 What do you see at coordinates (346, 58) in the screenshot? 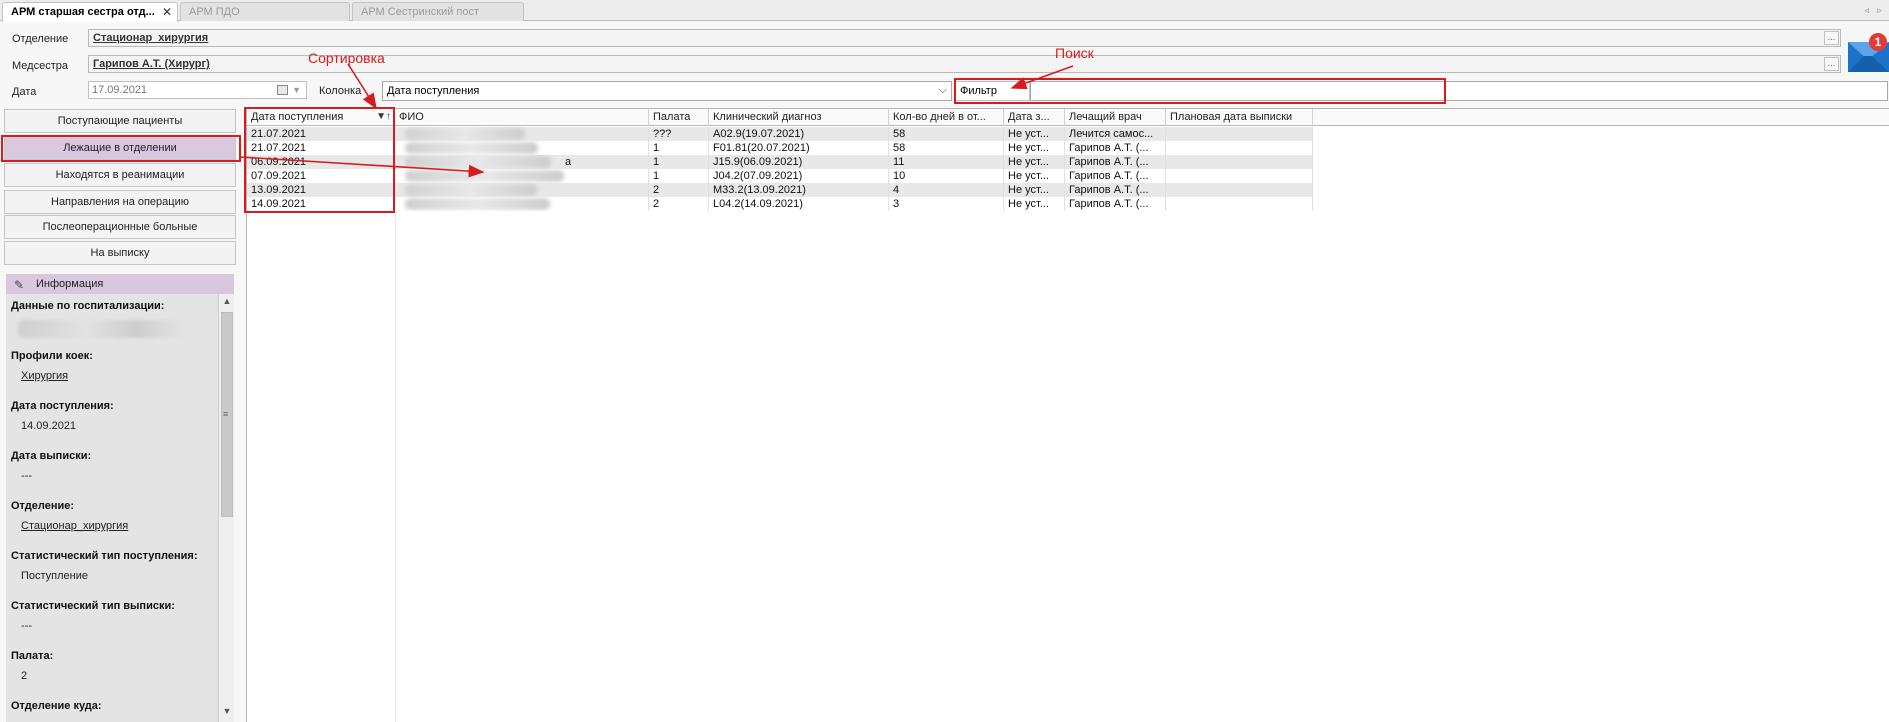
I see `annotation-sort-label: Сортировка` at bounding box center [346, 58].